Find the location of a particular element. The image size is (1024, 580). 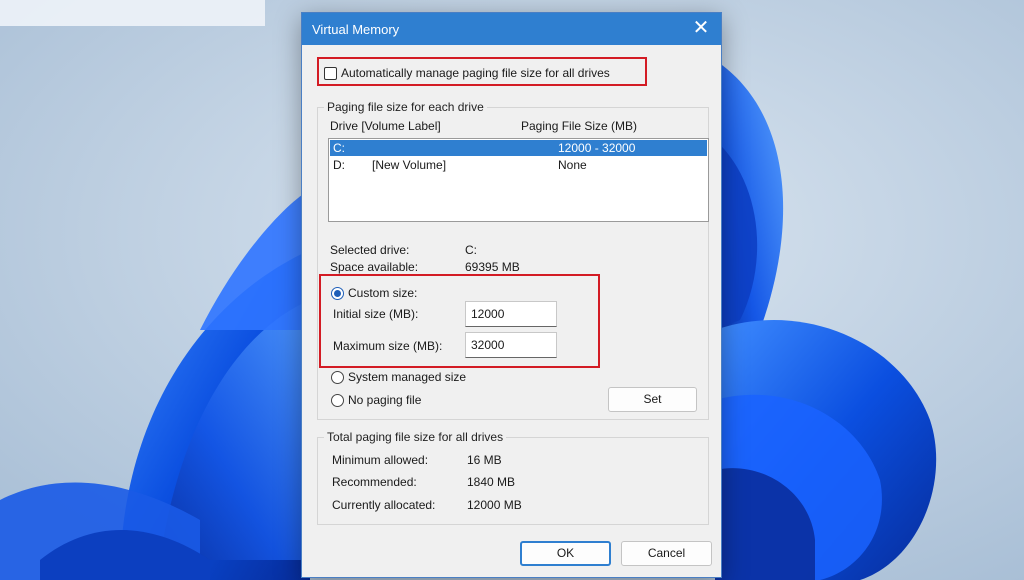

drive-letter: D: is located at coordinates (339, 165).